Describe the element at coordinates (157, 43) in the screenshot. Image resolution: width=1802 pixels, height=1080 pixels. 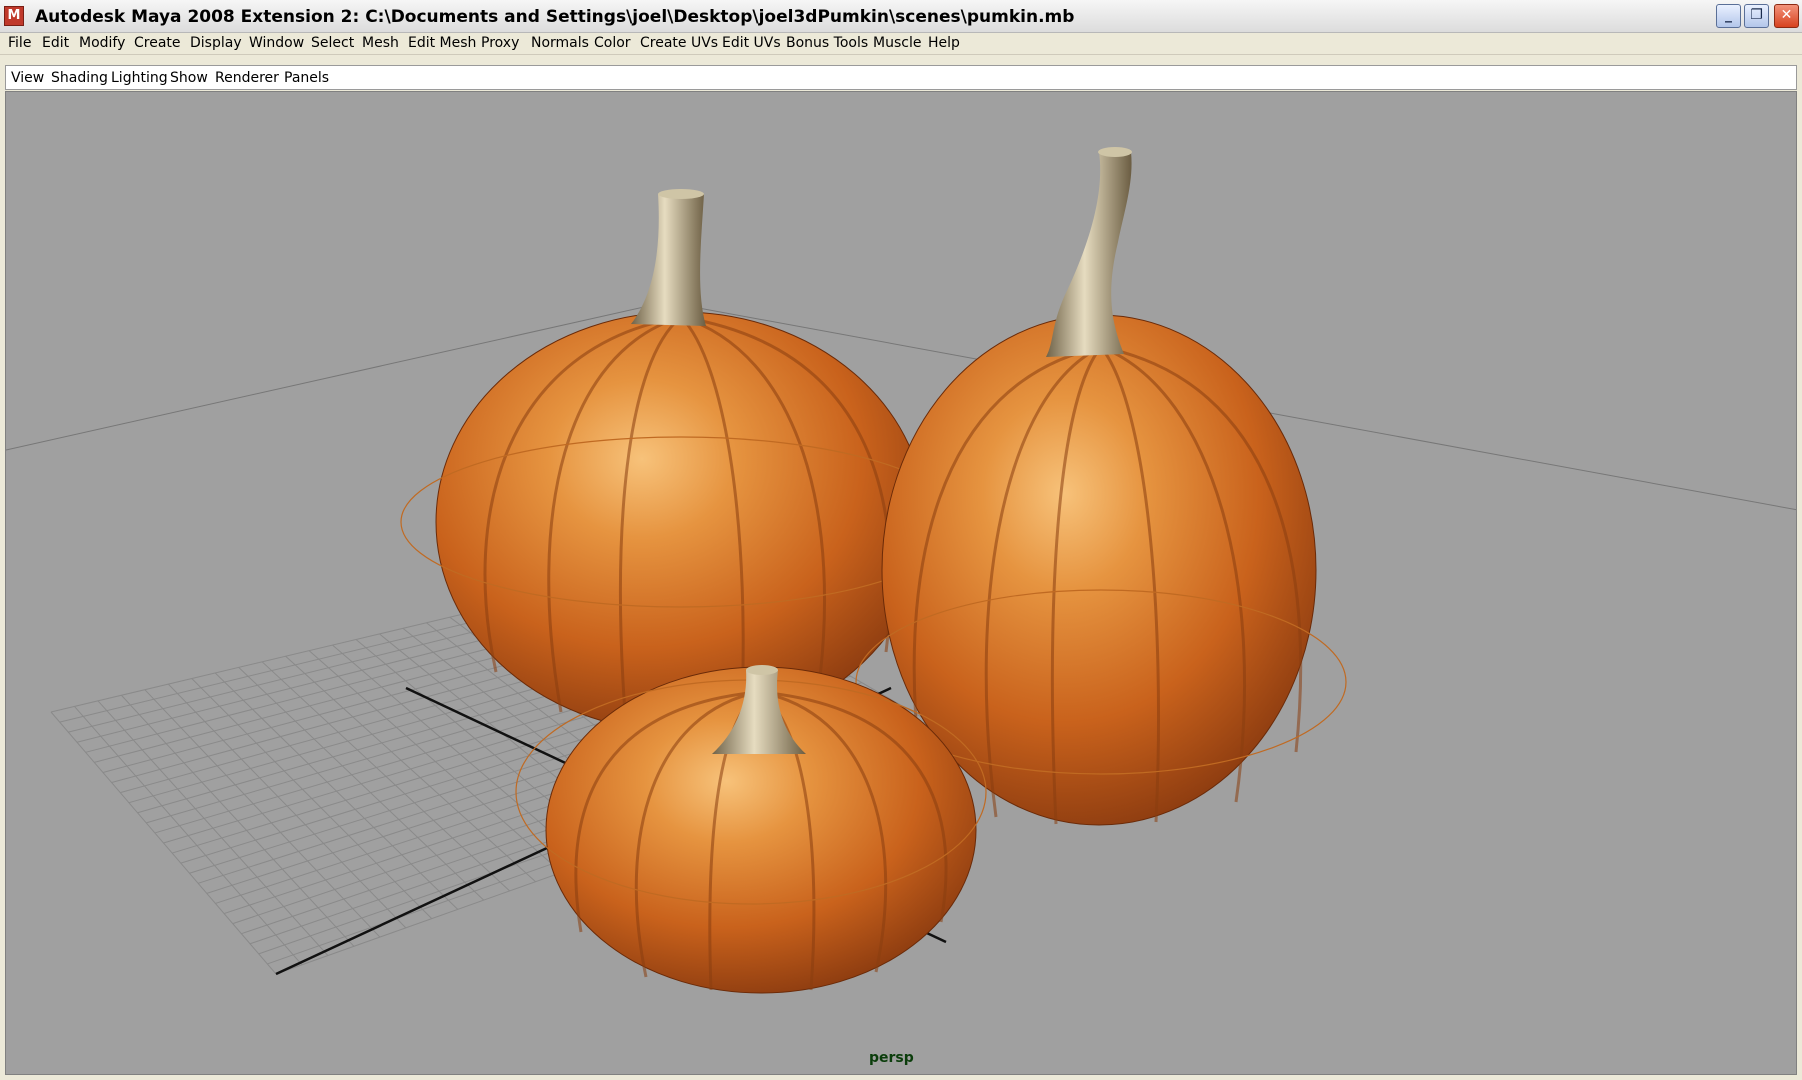
I see `menu-create: Create` at that location.